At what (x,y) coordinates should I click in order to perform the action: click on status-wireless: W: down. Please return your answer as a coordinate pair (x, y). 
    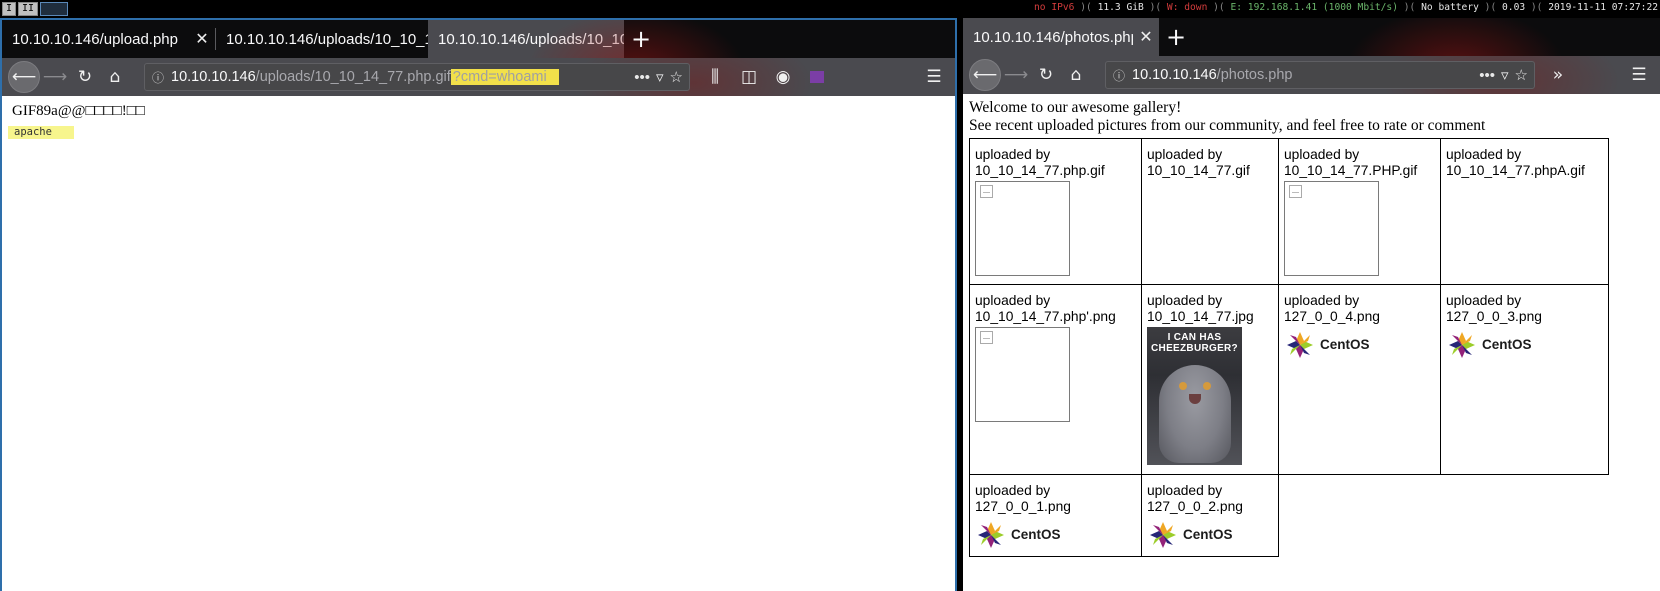
    Looking at the image, I should click on (1187, 7).